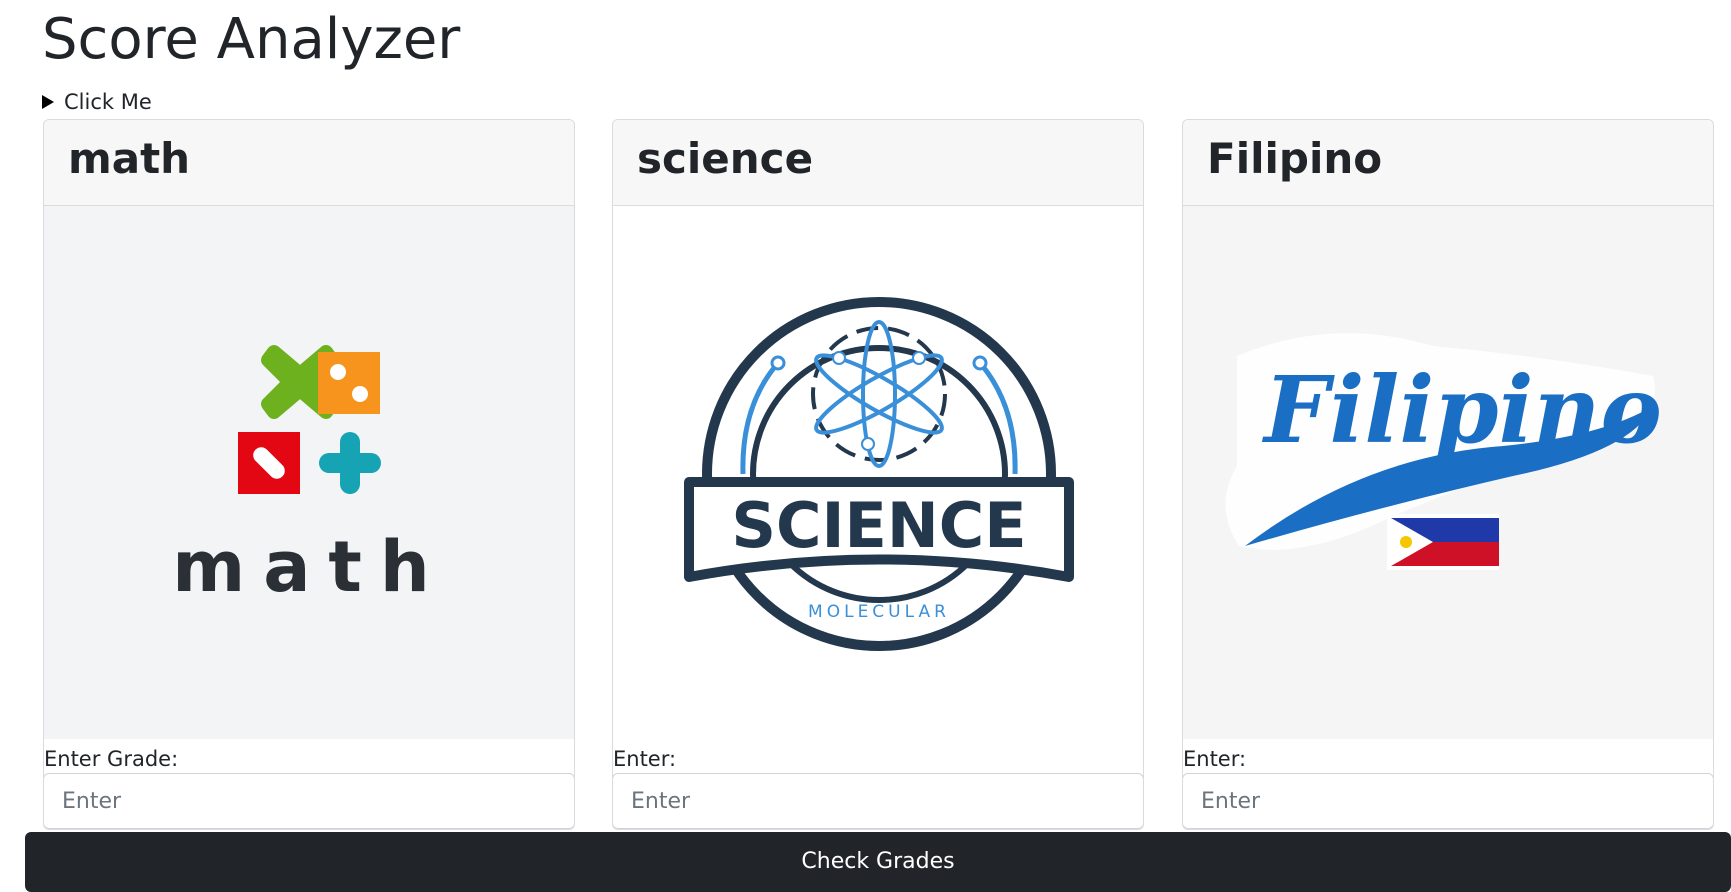 This screenshot has height=892, width=1731. I want to click on details-toggle: Click Me, so click(97, 102).